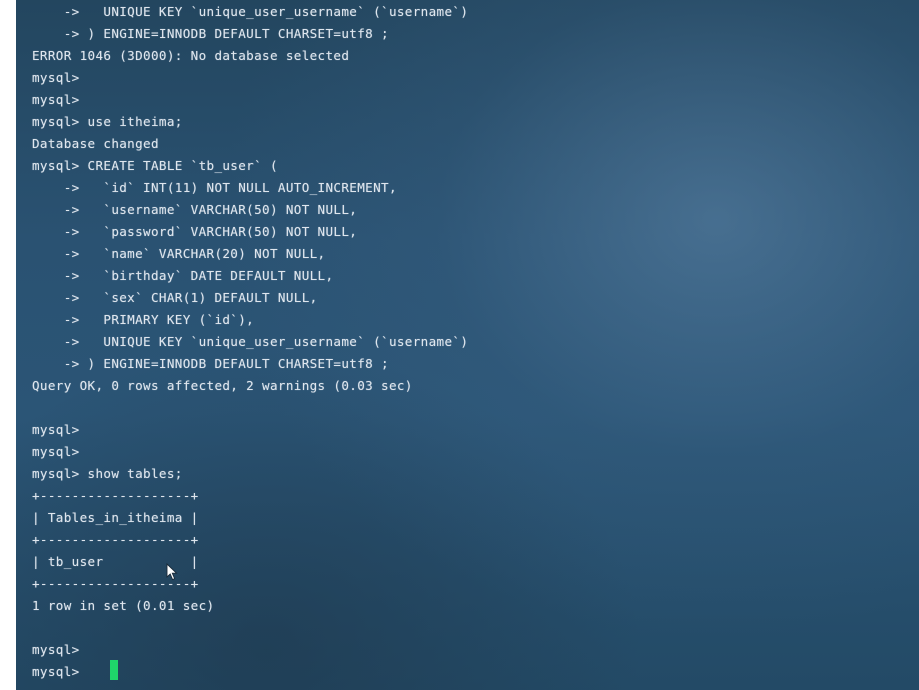 The image size is (919, 690). Describe the element at coordinates (114, 670) in the screenshot. I see `text-cursor` at that location.